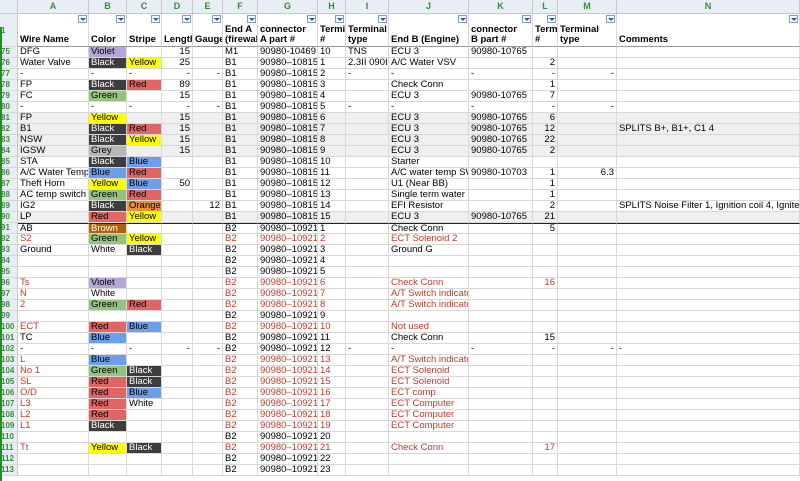  Describe the element at coordinates (429, 261) in the screenshot. I see `cell-end-b` at that location.